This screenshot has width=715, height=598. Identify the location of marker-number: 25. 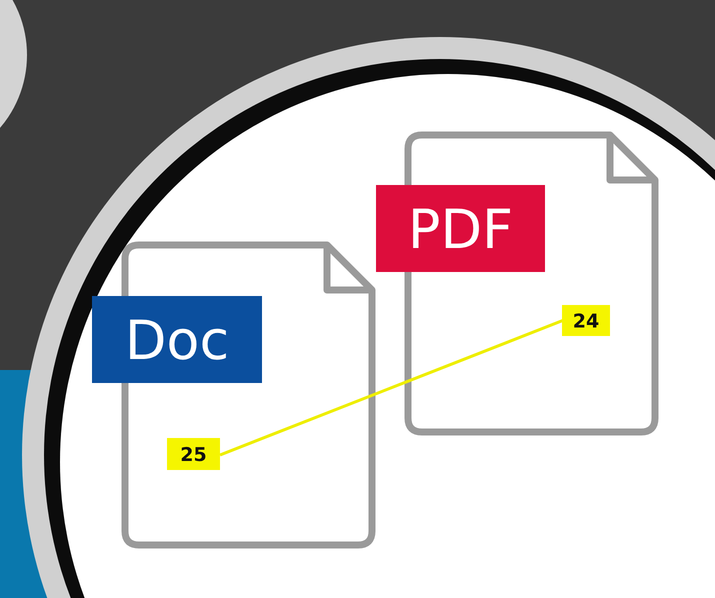
(193, 455).